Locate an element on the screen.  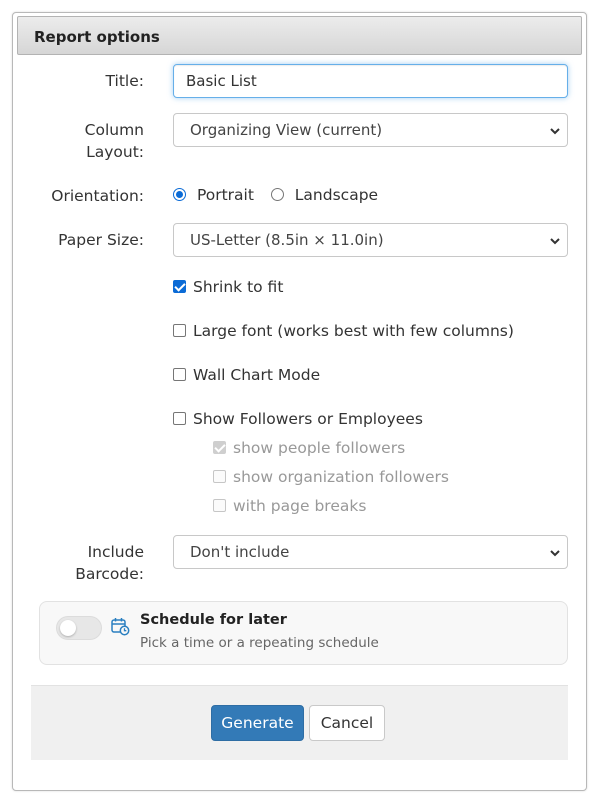
show-followers-label: Show Followers or Employees is located at coordinates (308, 419).